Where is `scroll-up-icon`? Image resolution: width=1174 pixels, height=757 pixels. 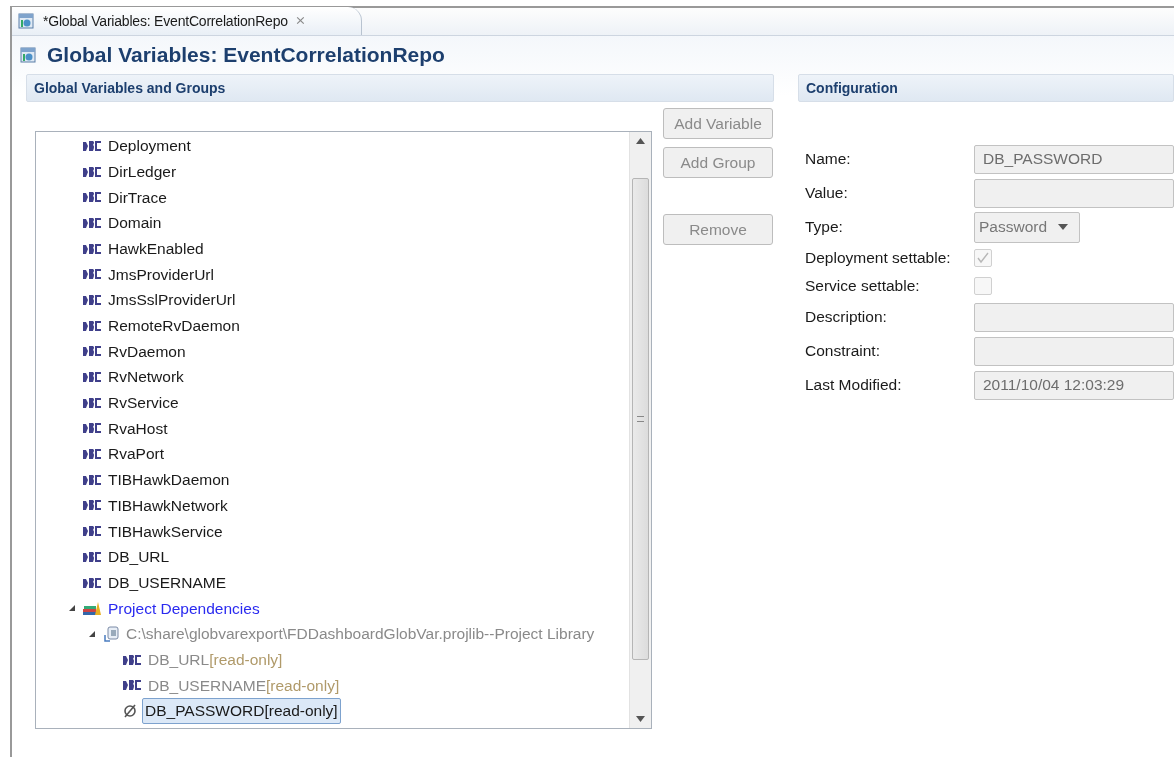 scroll-up-icon is located at coordinates (640, 141).